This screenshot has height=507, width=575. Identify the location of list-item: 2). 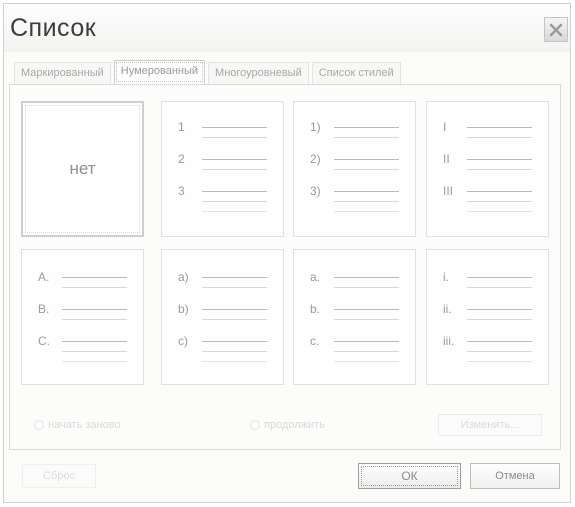
(354, 167).